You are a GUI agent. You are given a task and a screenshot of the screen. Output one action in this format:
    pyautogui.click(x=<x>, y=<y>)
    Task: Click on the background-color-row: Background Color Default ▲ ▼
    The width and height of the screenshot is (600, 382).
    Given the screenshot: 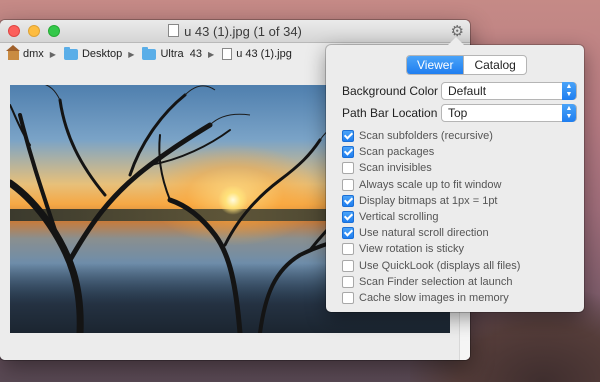 What is the action you would take?
    pyautogui.click(x=459, y=91)
    